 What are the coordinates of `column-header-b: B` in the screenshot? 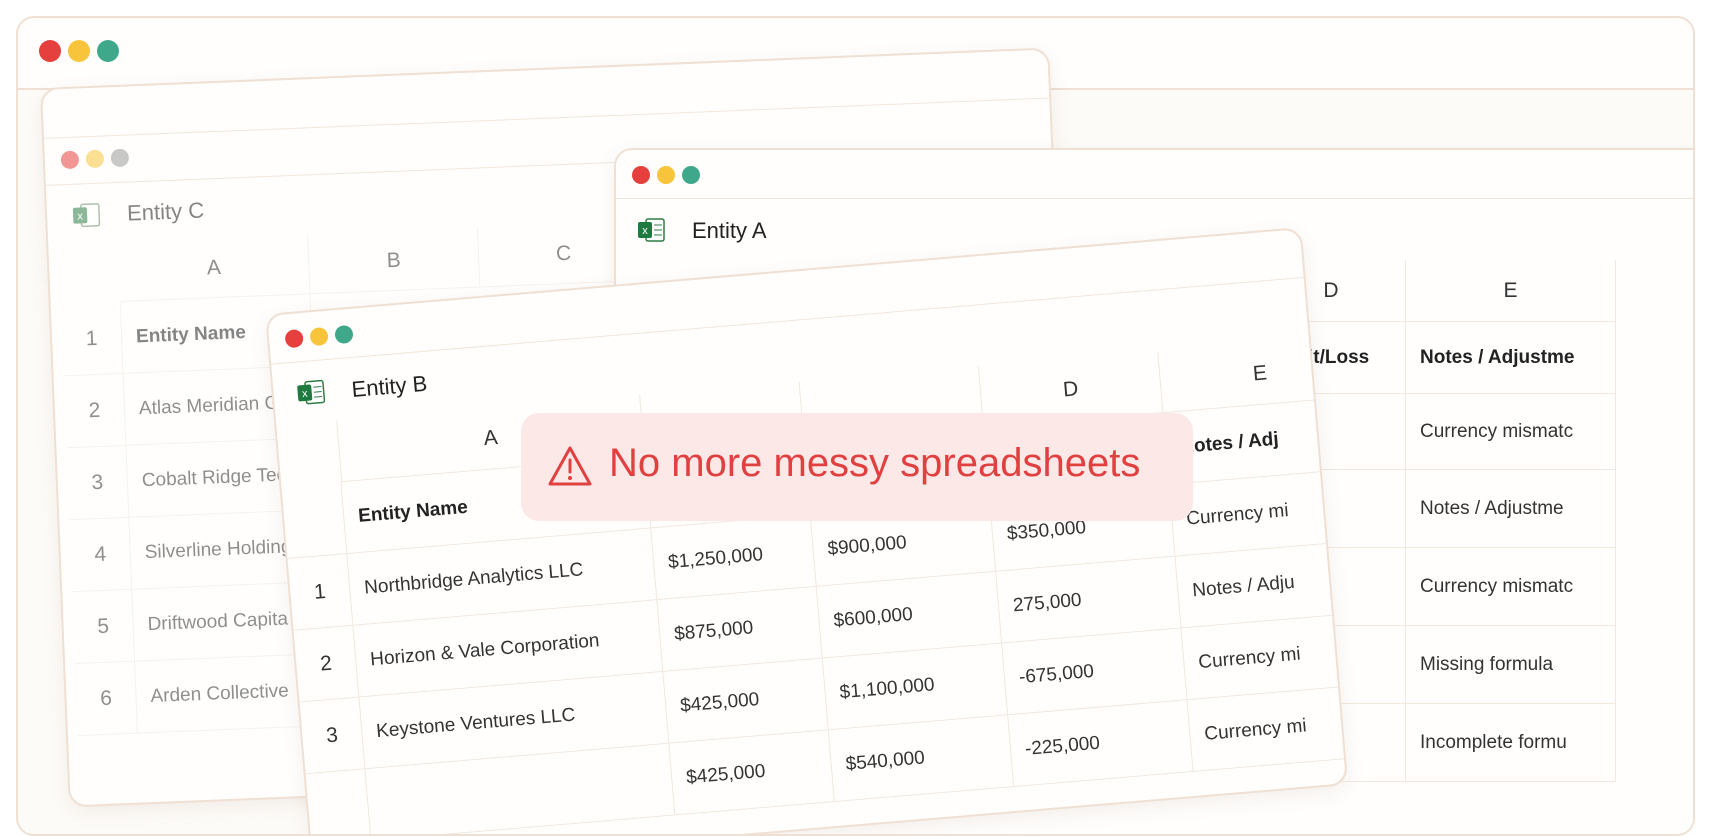 It's located at (394, 261).